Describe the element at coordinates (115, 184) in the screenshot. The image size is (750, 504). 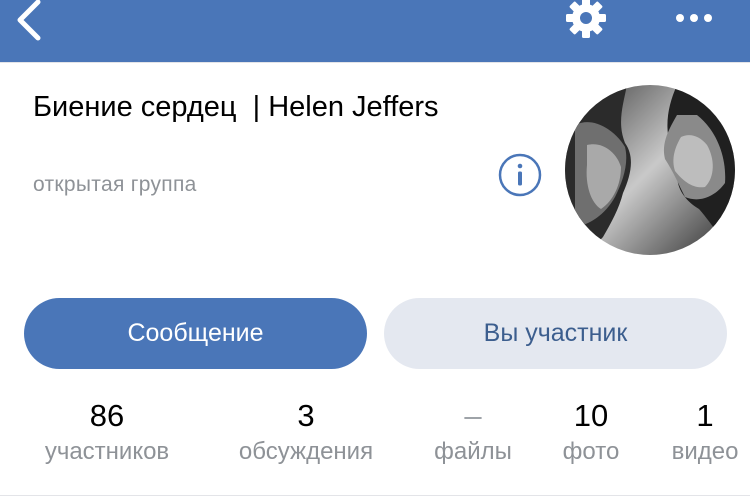
I see `group-type-label: открытая группа` at that location.